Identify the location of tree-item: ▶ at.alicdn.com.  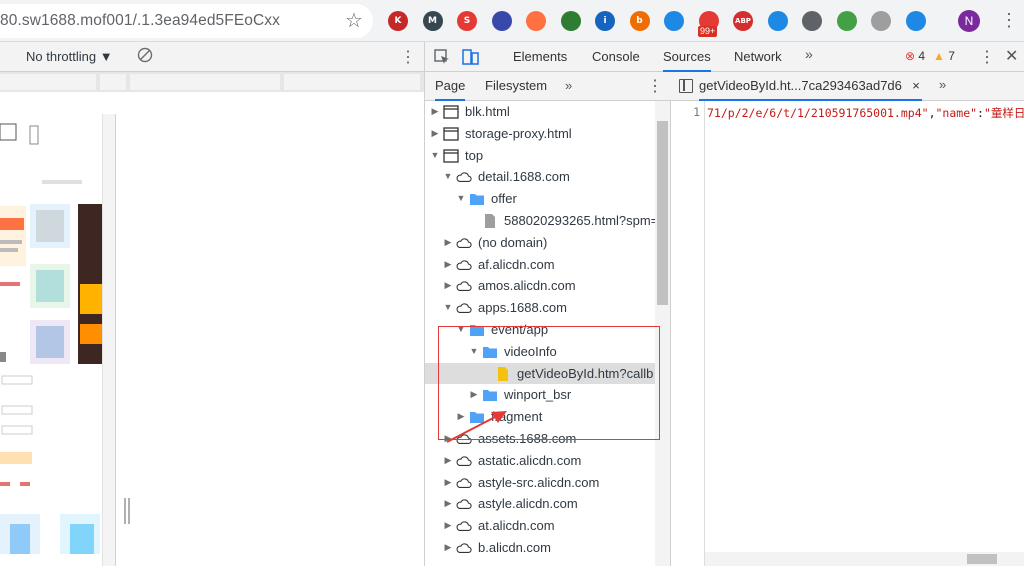
(540, 525).